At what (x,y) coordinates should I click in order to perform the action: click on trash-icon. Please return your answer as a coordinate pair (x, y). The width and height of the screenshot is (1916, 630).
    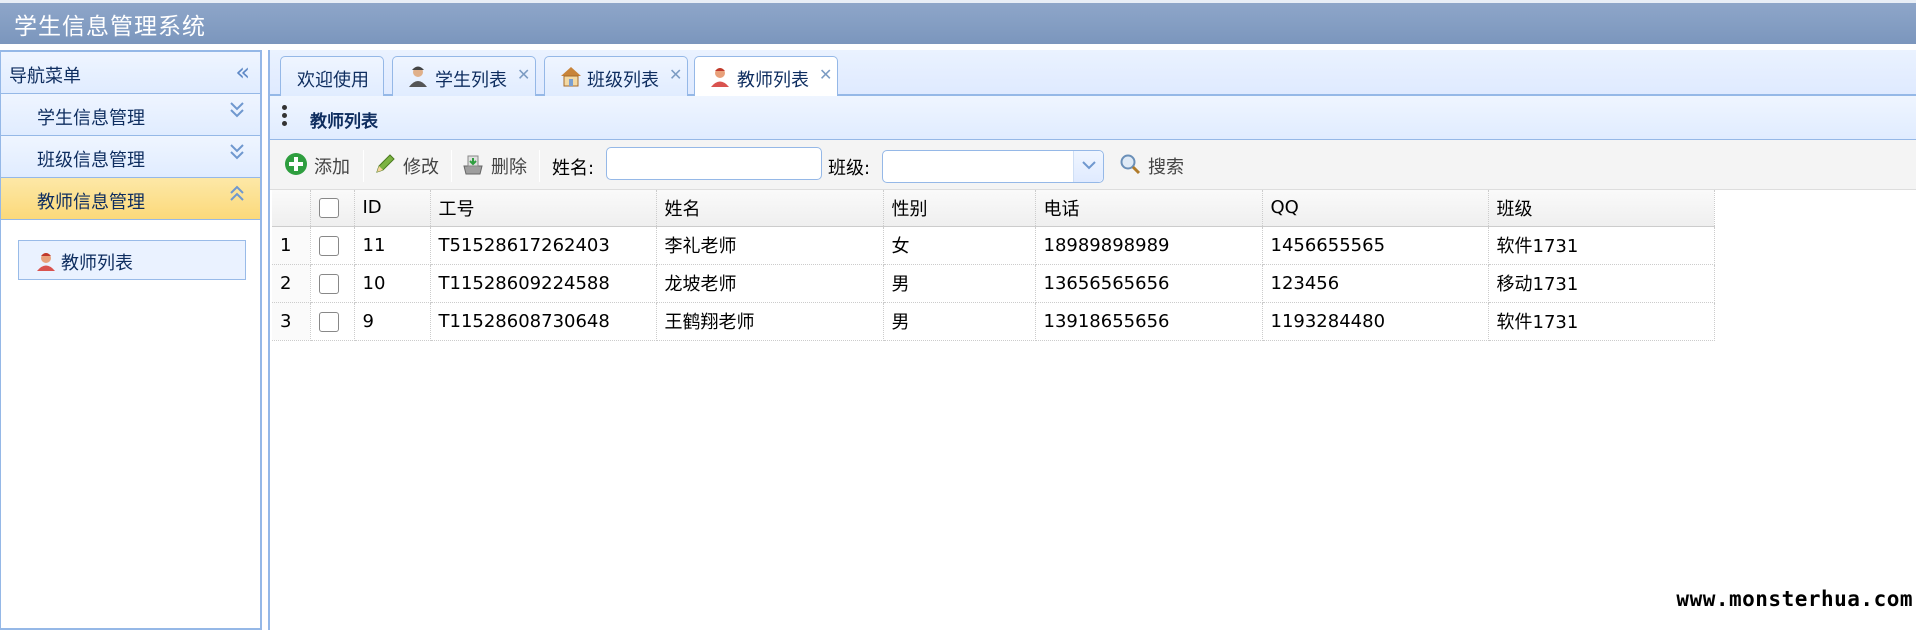
    Looking at the image, I should click on (473, 166).